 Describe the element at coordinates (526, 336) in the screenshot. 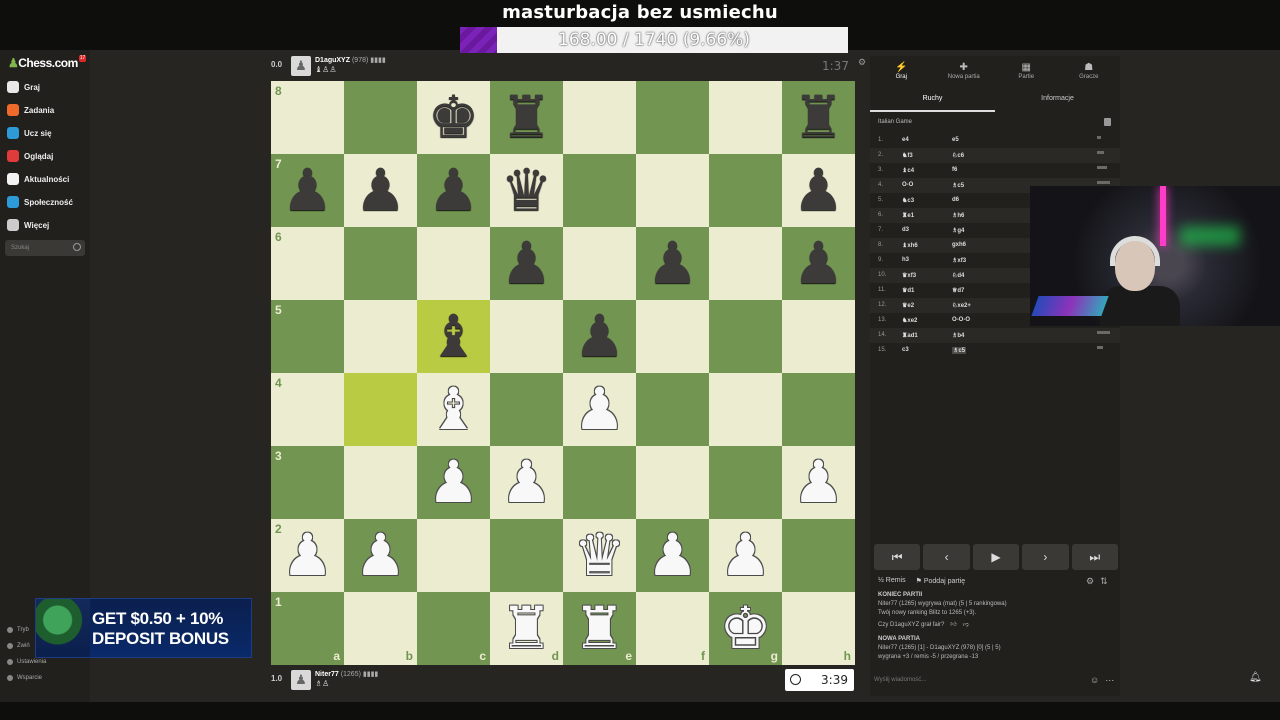

I see `square-d5` at that location.